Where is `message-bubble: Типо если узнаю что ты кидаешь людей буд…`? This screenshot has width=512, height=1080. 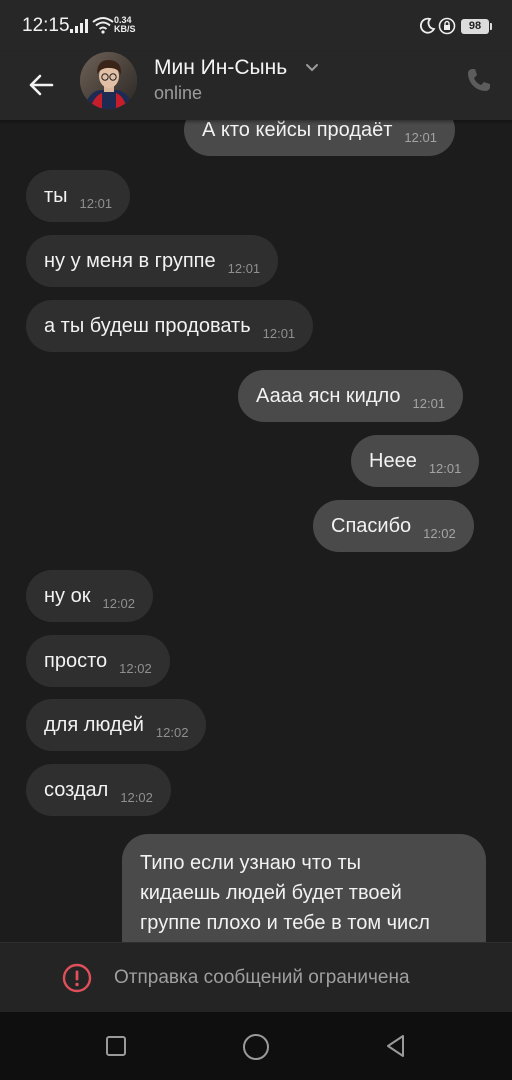 message-bubble: Типо если узнаю что ты кидаешь людей буд… is located at coordinates (304, 888).